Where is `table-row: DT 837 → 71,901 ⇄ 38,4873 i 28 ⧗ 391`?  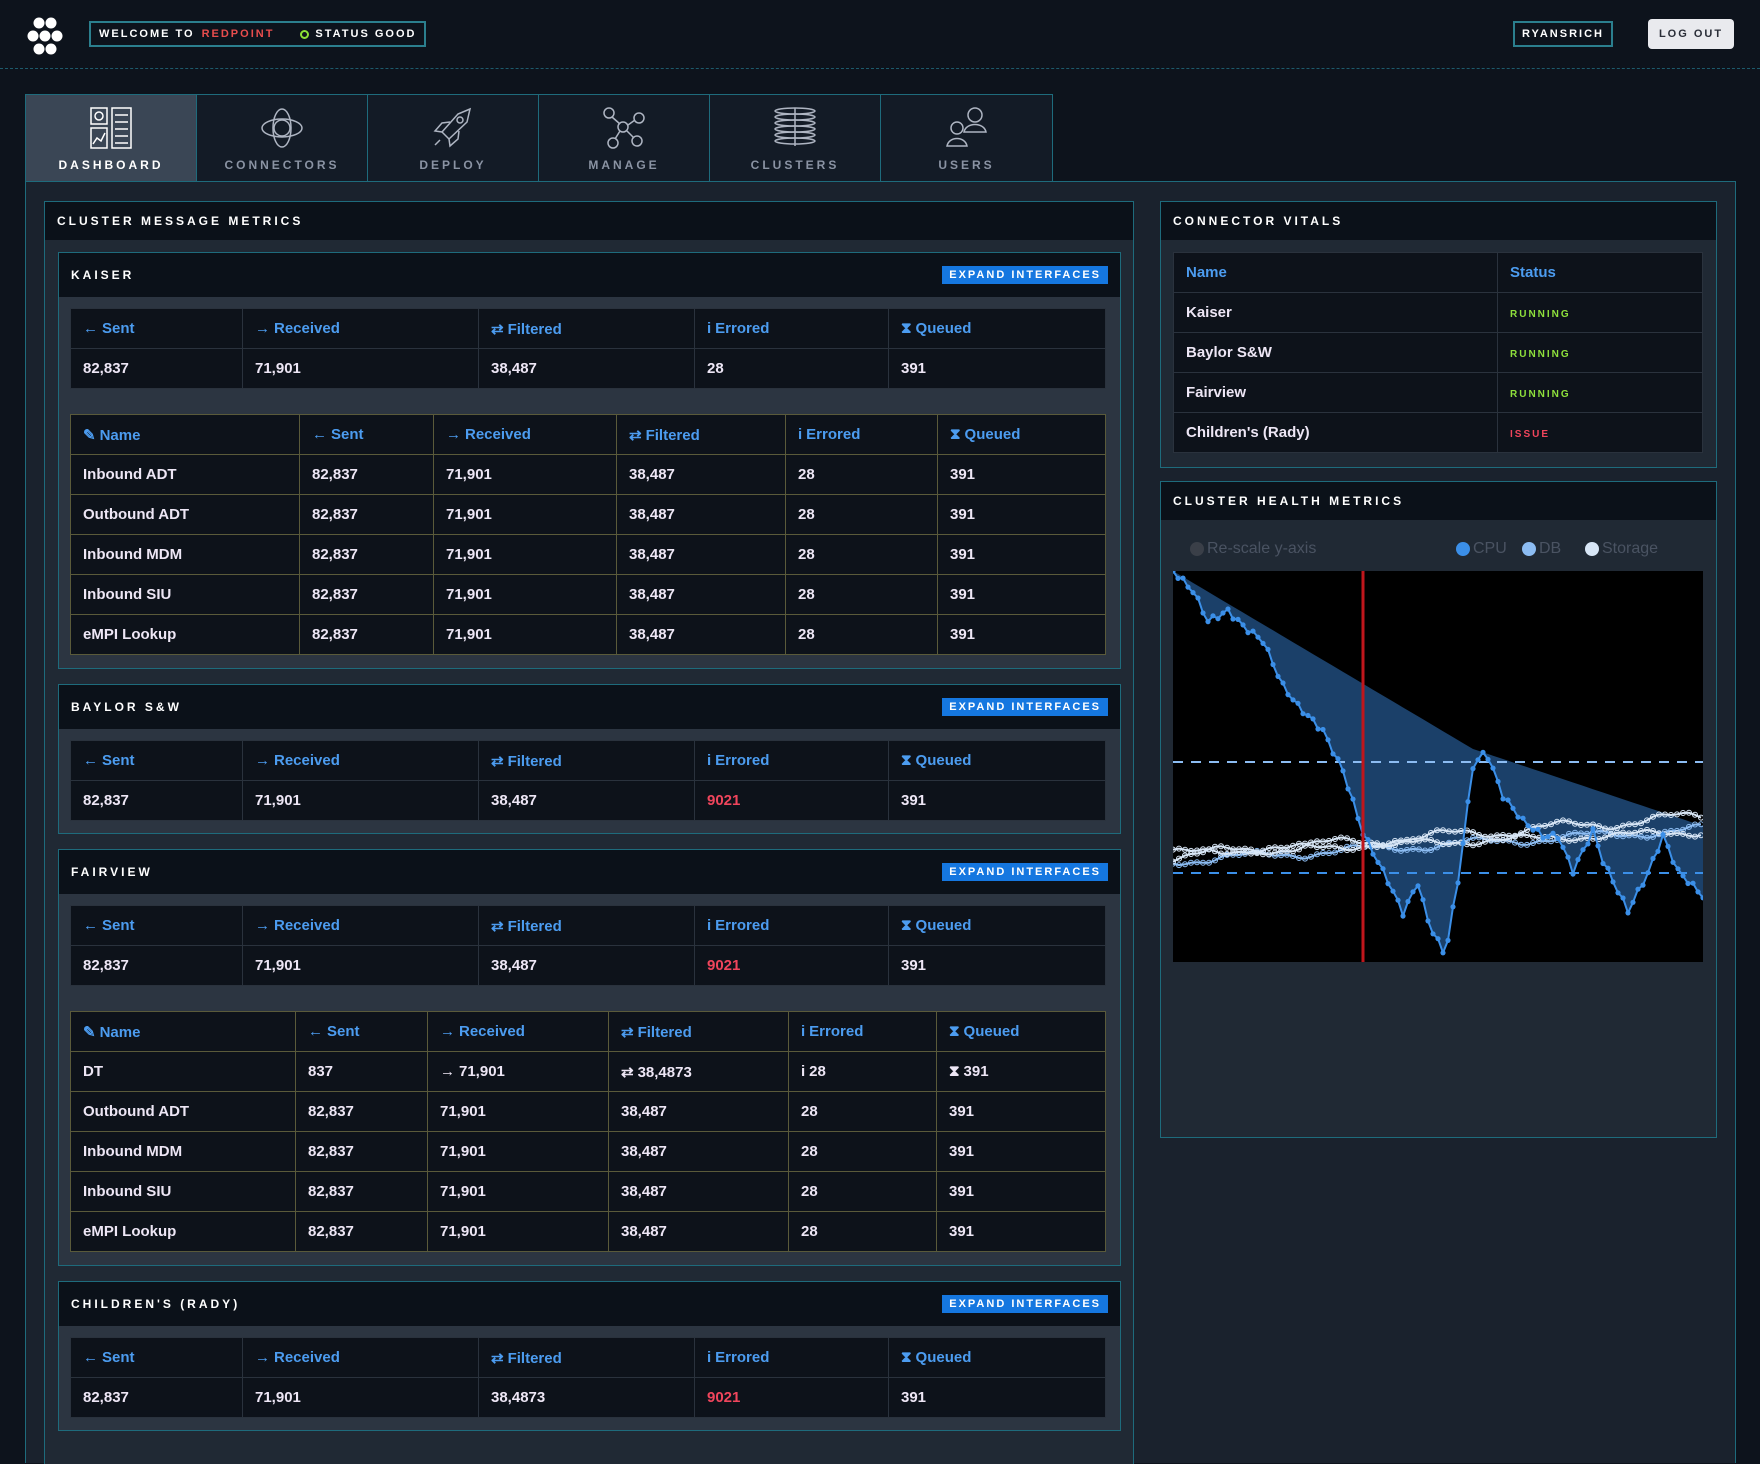
table-row: DT 837 → 71,901 ⇄ 38,4873 i 28 ⧗ 391 is located at coordinates (588, 1071).